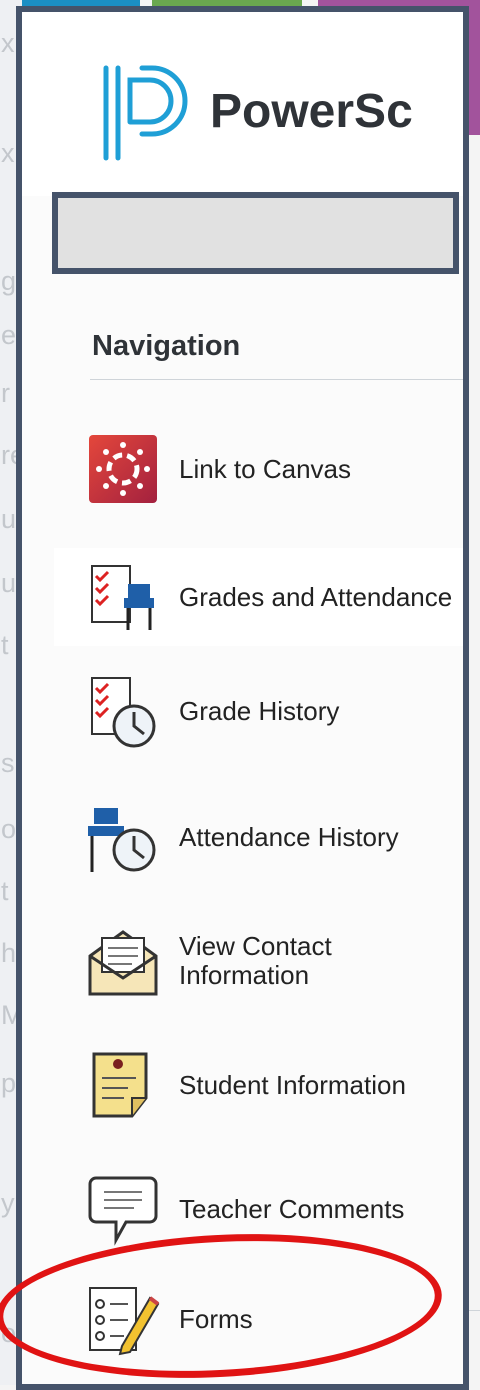 Image resolution: width=480 pixels, height=1390 pixels. What do you see at coordinates (311, 111) in the screenshot?
I see `brand-name: PowerSc` at bounding box center [311, 111].